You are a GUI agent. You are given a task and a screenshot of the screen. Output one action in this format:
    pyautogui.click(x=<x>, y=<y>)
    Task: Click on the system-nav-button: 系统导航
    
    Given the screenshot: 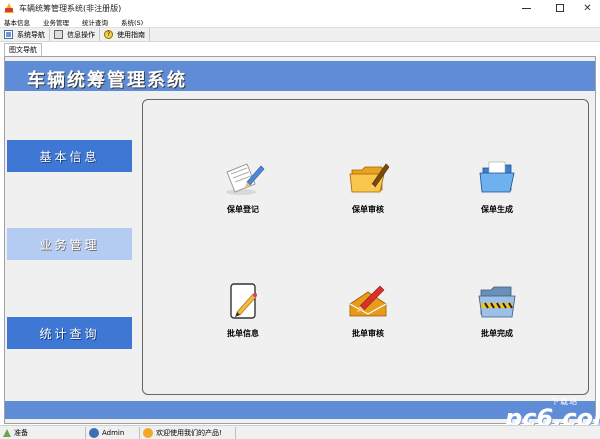 What is the action you would take?
    pyautogui.click(x=25, y=34)
    